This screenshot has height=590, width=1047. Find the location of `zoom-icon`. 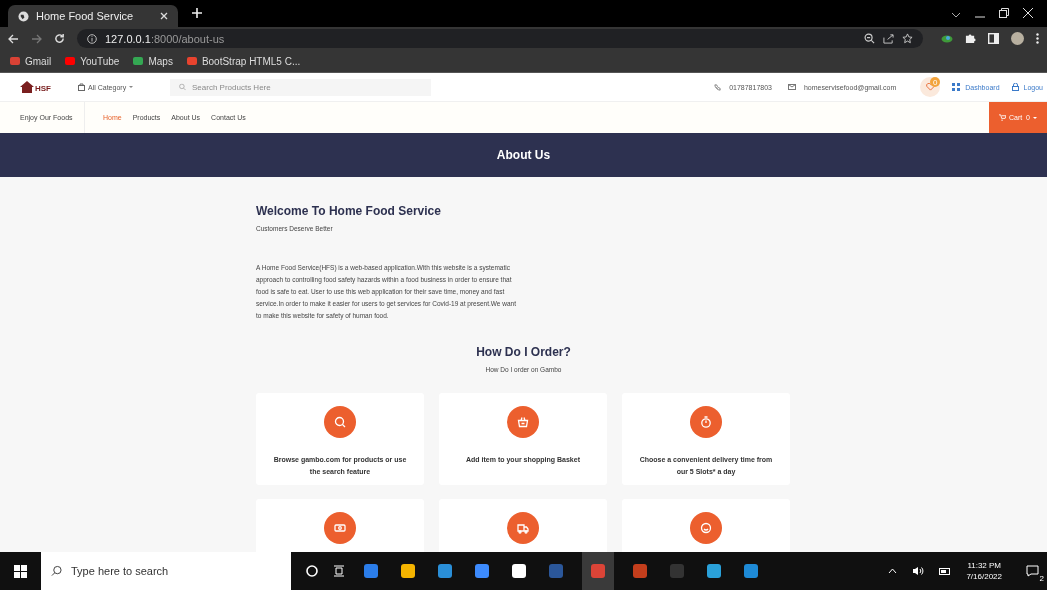

zoom-icon is located at coordinates (869, 38).